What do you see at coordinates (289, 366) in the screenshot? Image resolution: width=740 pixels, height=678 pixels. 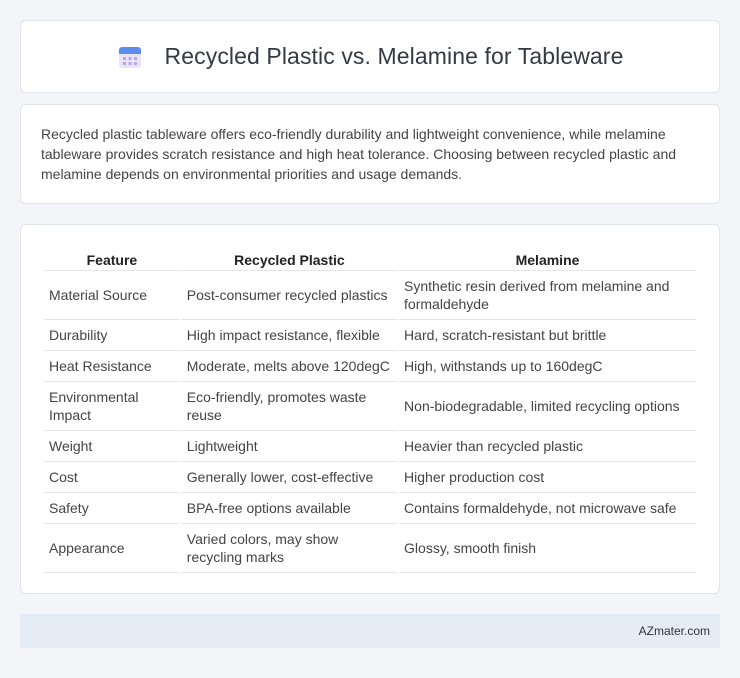 I see `recycled-plastic-cell: Moderate, melts above 120degC` at bounding box center [289, 366].